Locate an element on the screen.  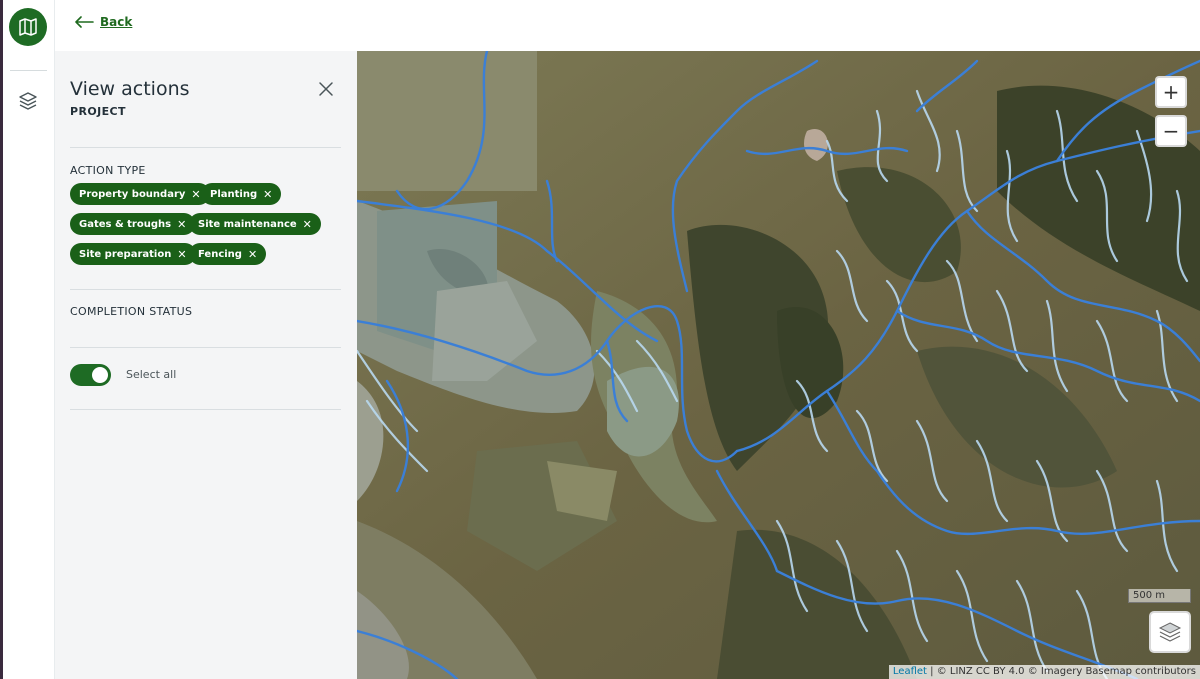
chip-label: Site preparation is located at coordinates (125, 254).